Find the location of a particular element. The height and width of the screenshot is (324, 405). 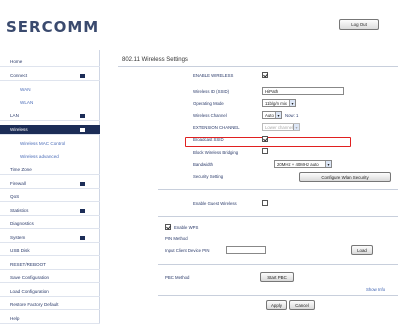

wireless-channel-select: Auto ▾ is located at coordinates (272, 115).